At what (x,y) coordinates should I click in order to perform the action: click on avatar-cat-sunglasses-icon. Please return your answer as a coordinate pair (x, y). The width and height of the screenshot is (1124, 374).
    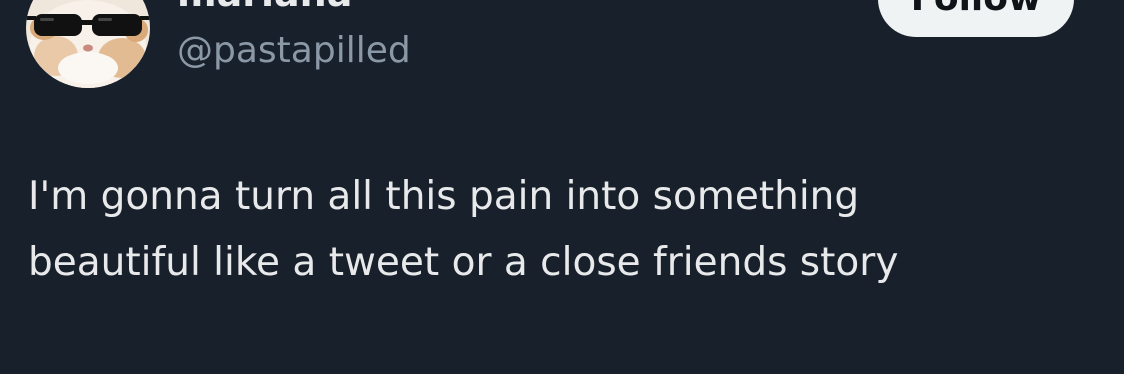
    Looking at the image, I should click on (88, 44).